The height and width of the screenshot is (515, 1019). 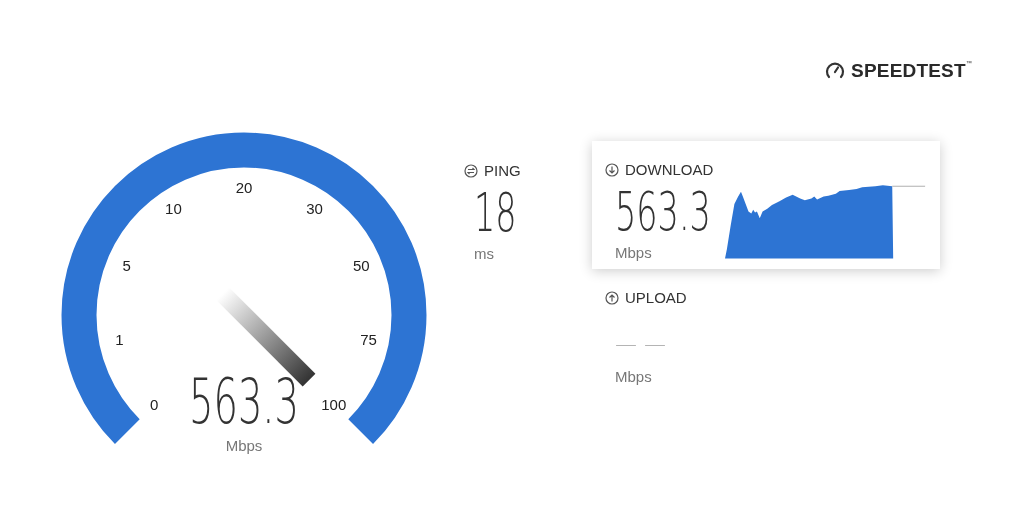 What do you see at coordinates (634, 376) in the screenshot?
I see `upload-unit: Mbps` at bounding box center [634, 376].